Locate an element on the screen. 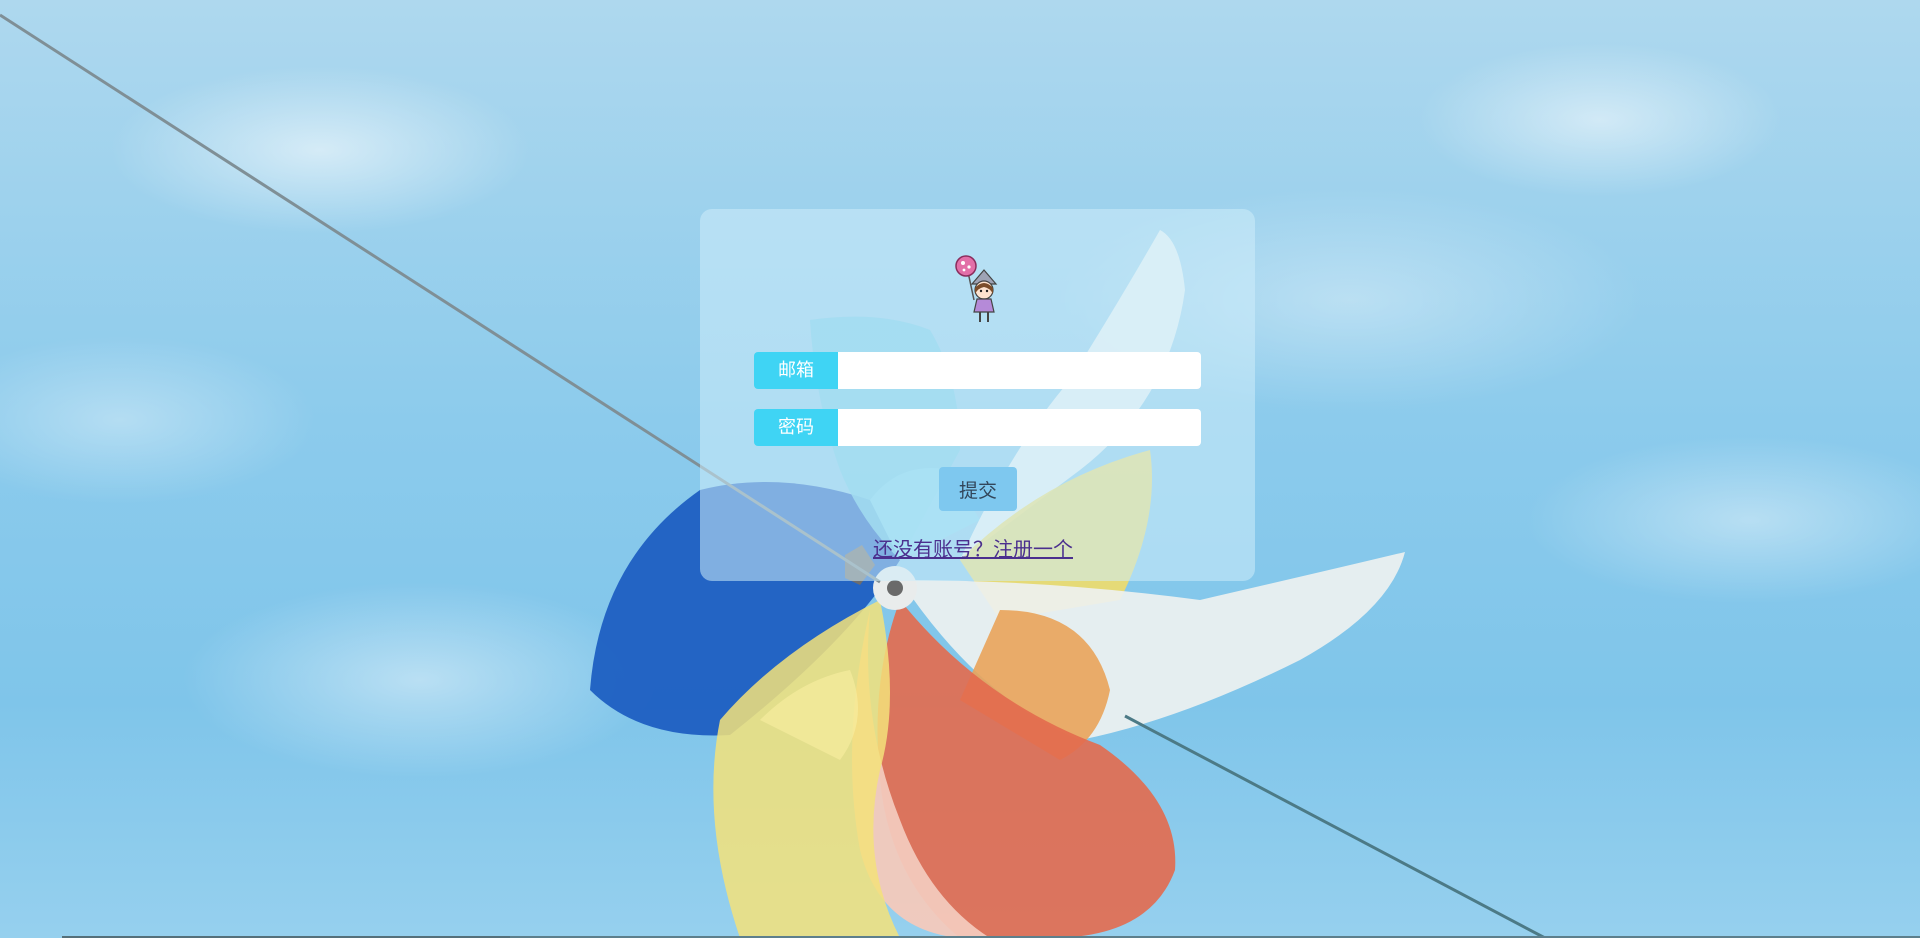 The height and width of the screenshot is (938, 1920). password-label: 密码 is located at coordinates (796, 427).